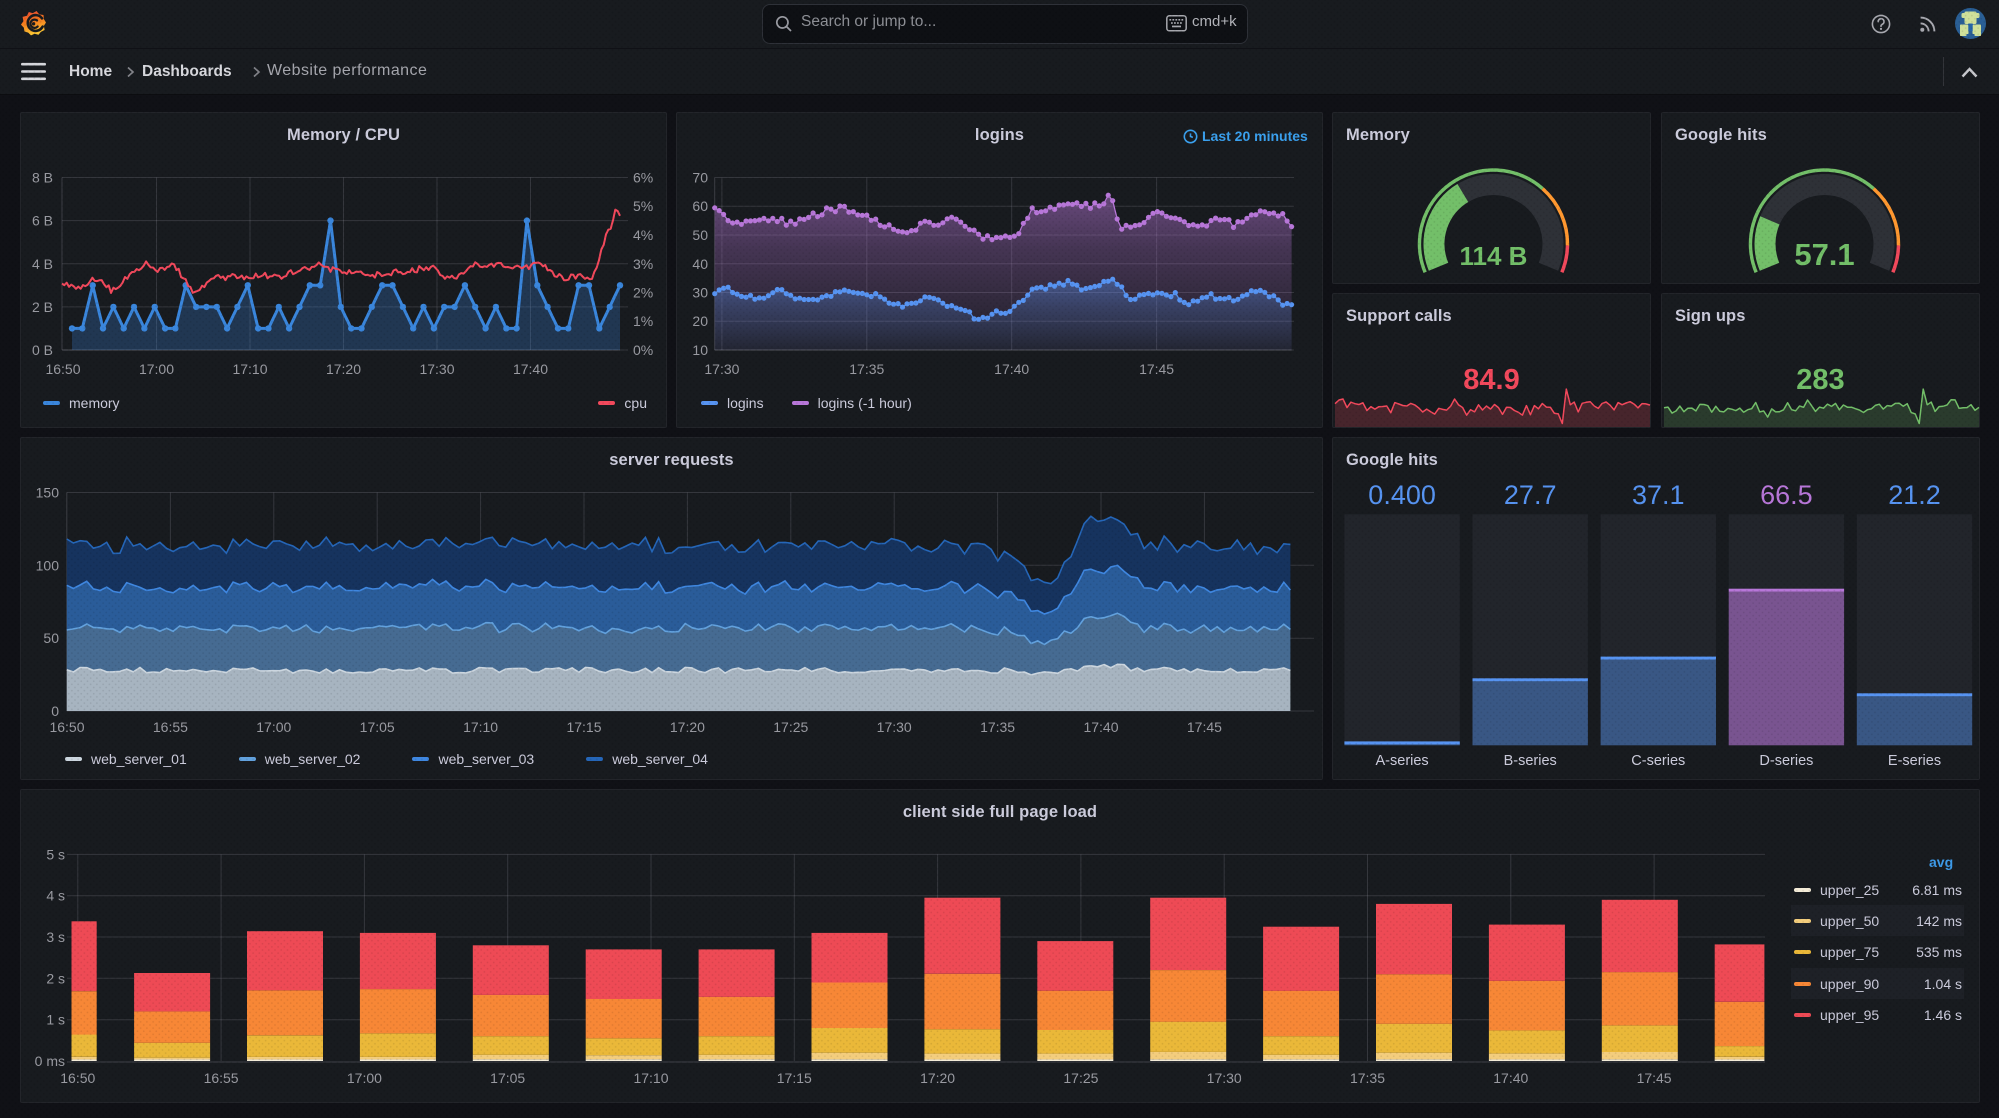  Describe the element at coordinates (643, 206) in the screenshot. I see `svg-text: 5%` at that location.